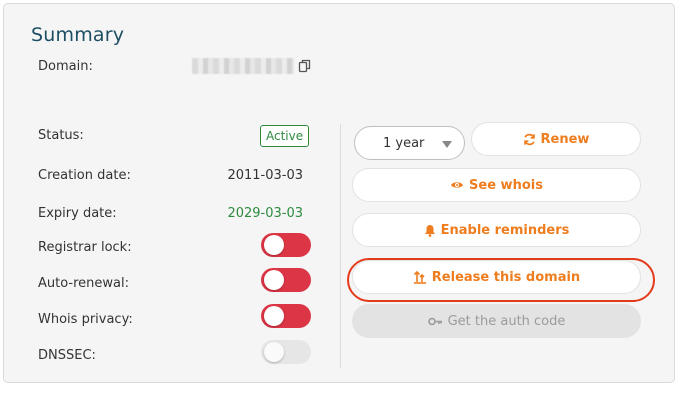 Image resolution: width=680 pixels, height=393 pixels. Describe the element at coordinates (286, 280) in the screenshot. I see `auto-renewal-toggle` at that location.